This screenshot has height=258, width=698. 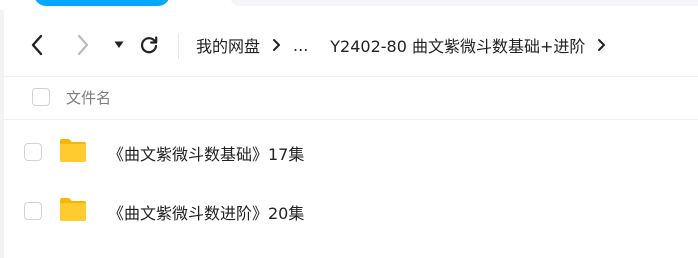 I want to click on nav-divider, so click(x=178, y=46).